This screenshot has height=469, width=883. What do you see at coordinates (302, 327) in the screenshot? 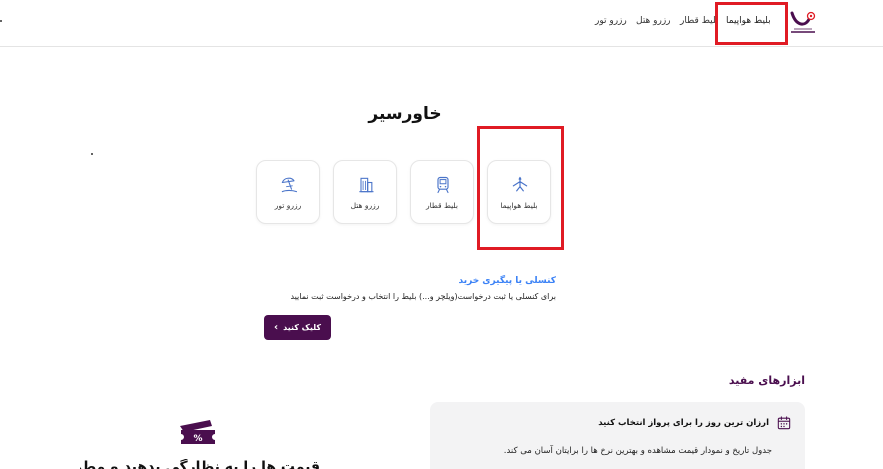
I see `click-here-label: کلیک کنید` at bounding box center [302, 327].